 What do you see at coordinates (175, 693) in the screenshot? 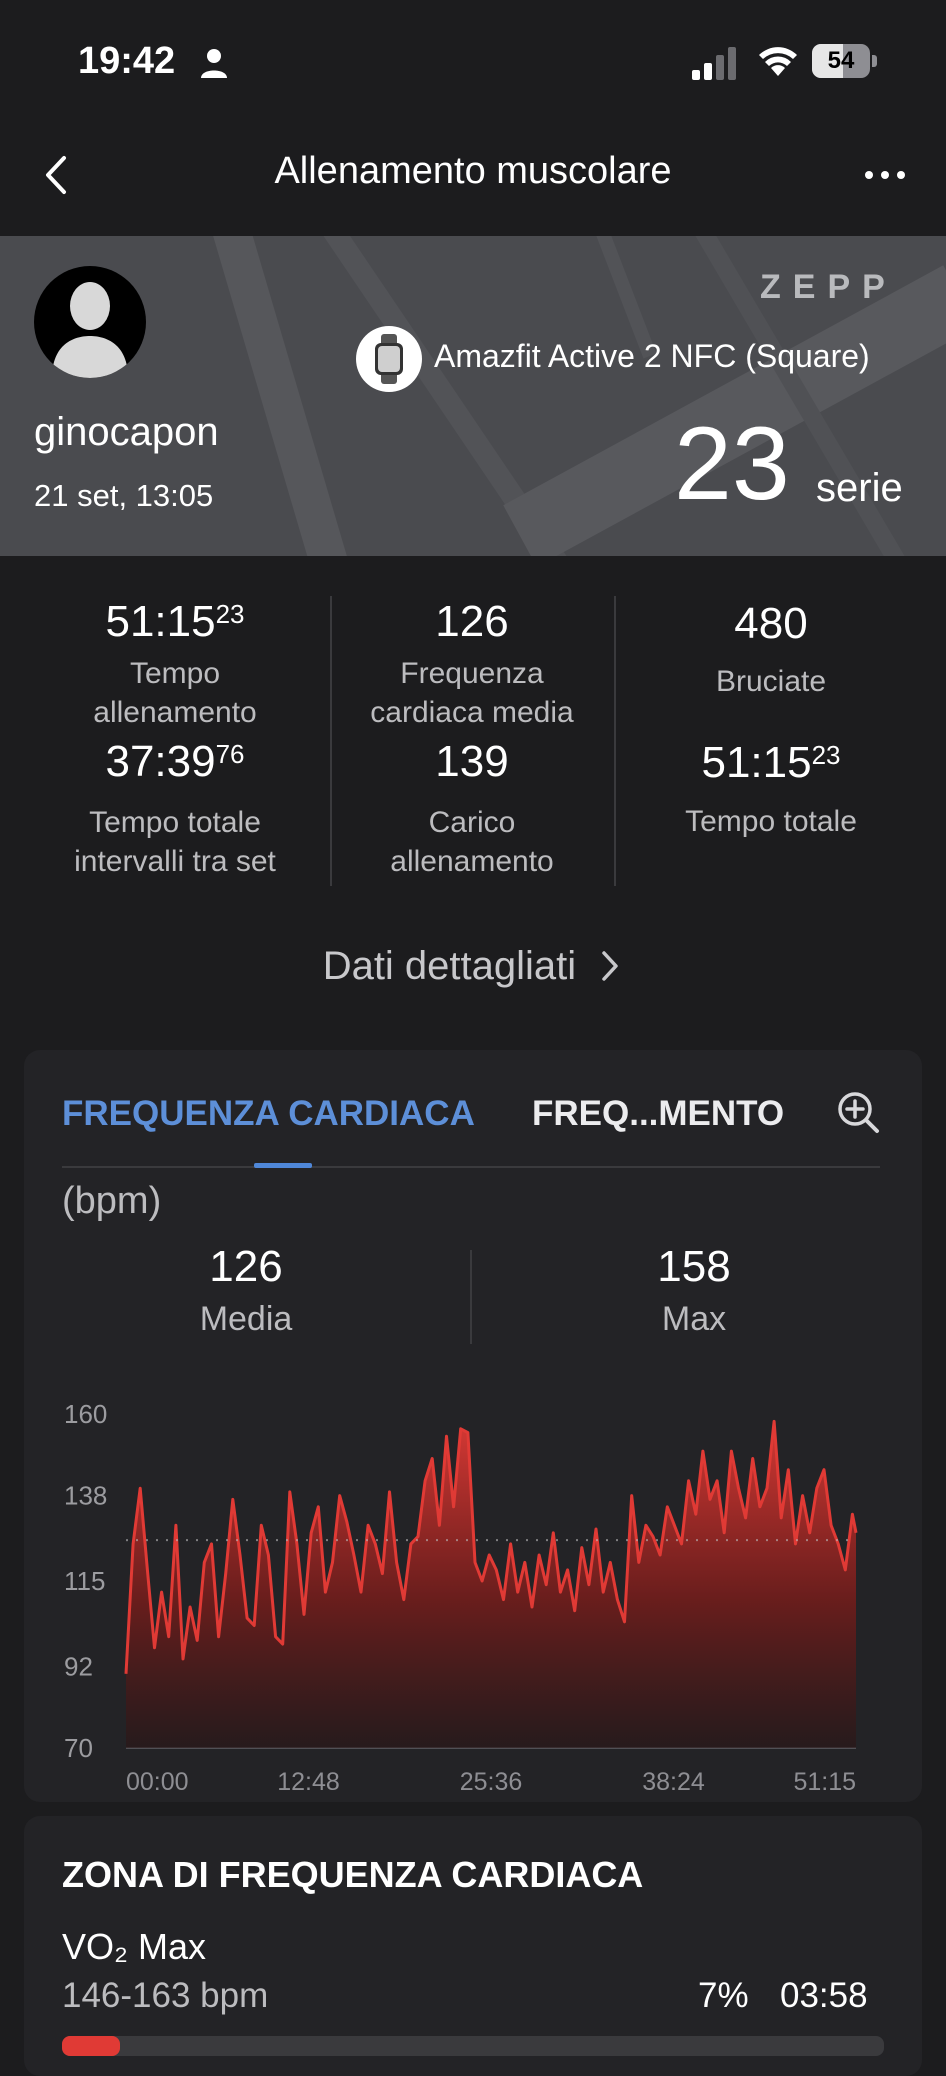
I see `training-time-label: Tempo allenamento` at bounding box center [175, 693].